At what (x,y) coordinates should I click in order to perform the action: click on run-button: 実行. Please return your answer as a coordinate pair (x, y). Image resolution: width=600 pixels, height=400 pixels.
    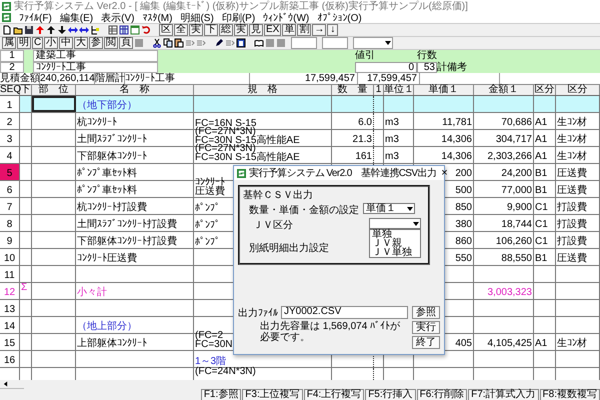
    Looking at the image, I should click on (426, 327).